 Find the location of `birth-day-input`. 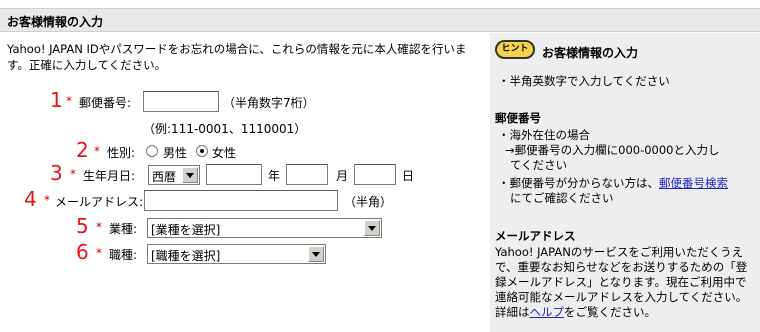

birth-day-input is located at coordinates (375, 174).